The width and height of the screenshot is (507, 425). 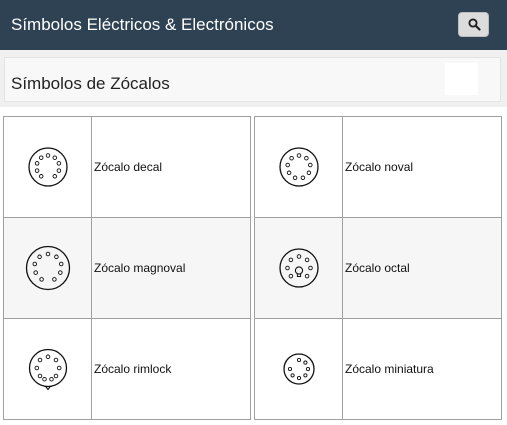 I want to click on search-icon, so click(x=474, y=24).